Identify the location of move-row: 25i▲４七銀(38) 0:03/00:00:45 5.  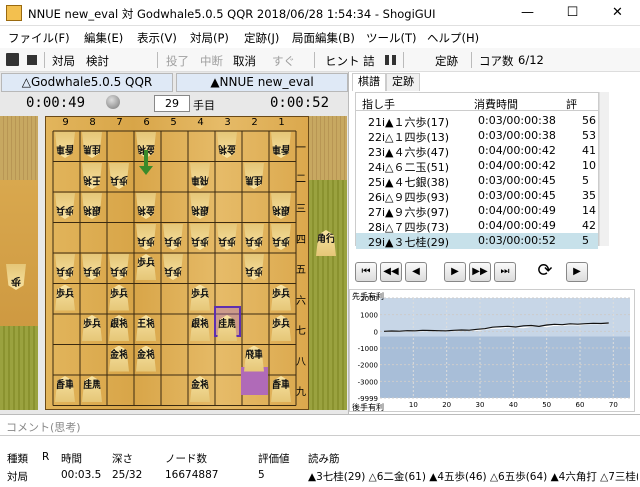
(477, 181).